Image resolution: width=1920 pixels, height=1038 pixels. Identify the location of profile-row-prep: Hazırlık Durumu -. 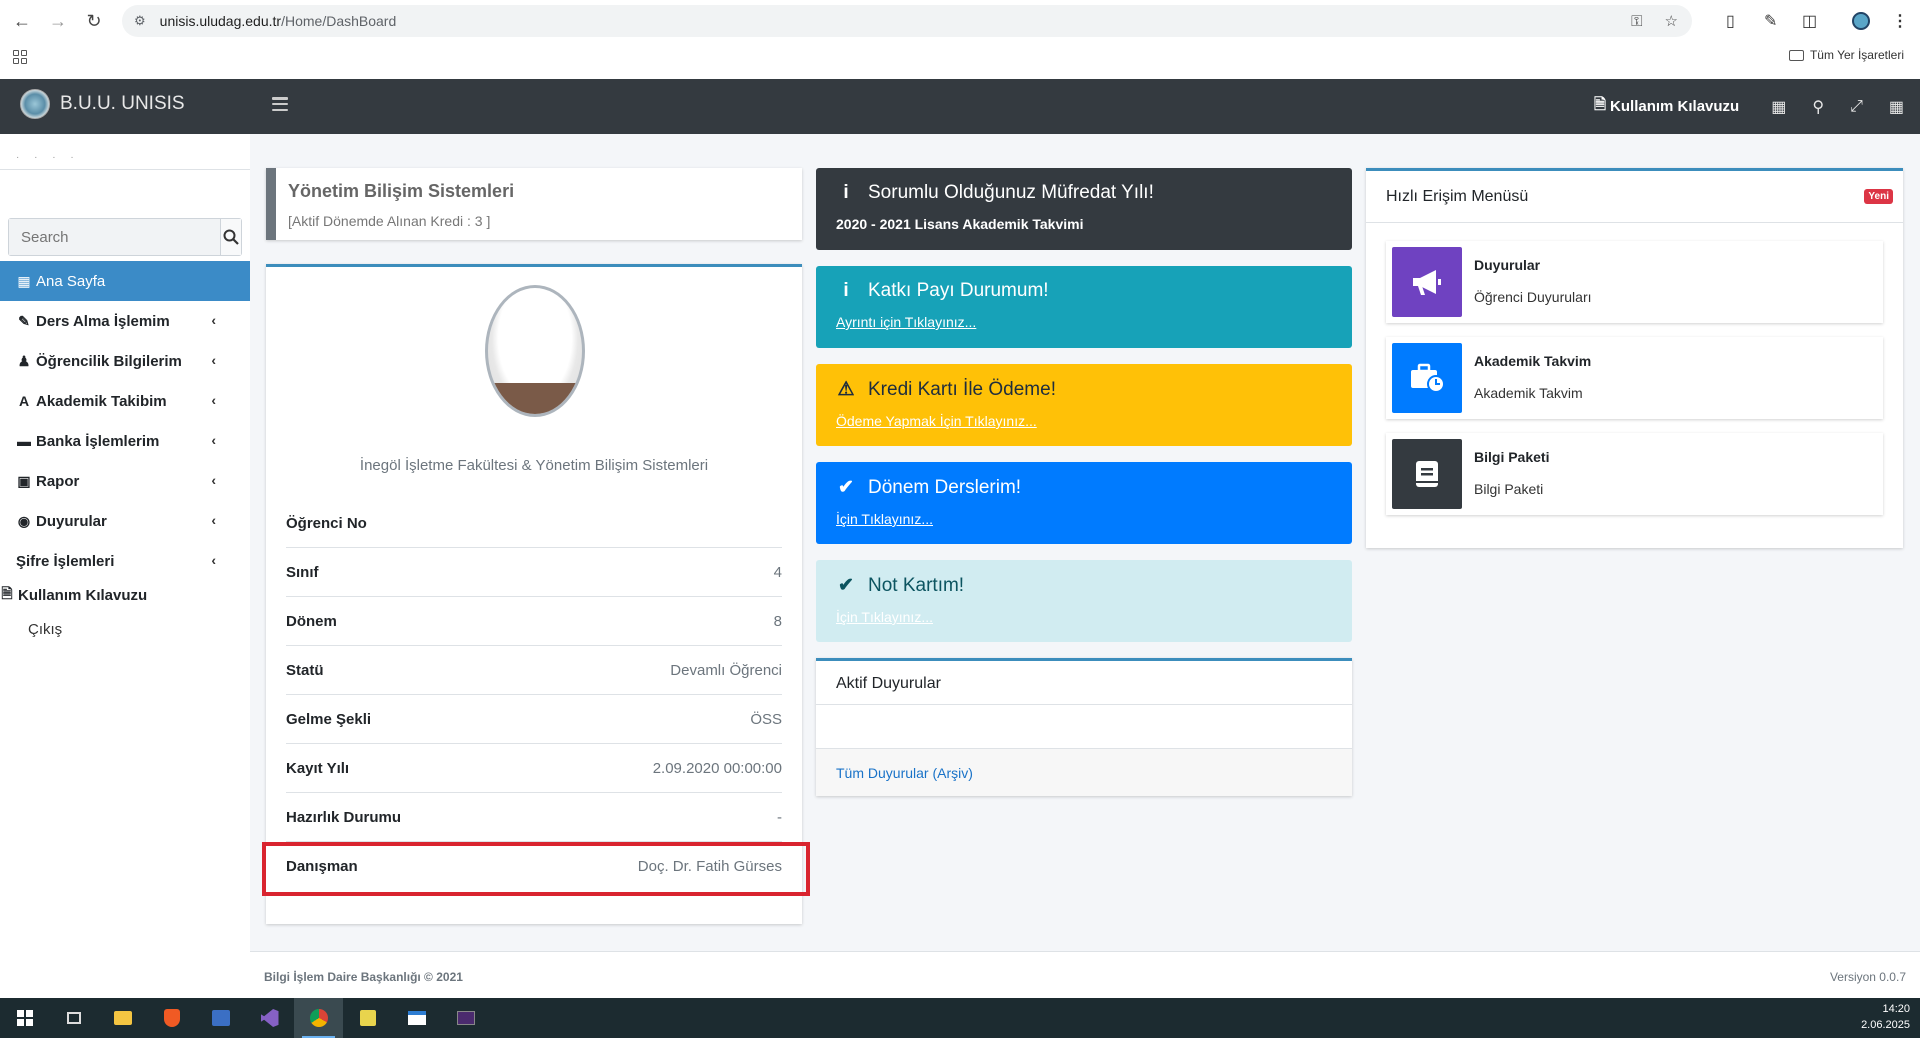
(534, 817).